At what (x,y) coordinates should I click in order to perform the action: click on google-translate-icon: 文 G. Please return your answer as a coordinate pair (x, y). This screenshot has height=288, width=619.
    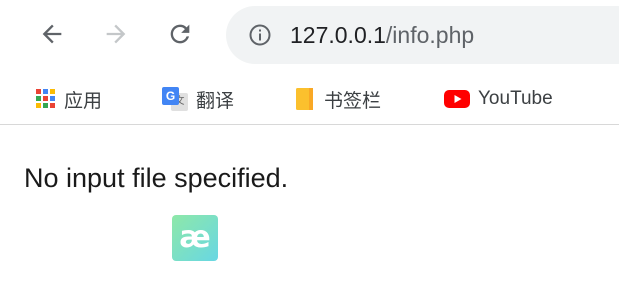
    Looking at the image, I should click on (175, 99).